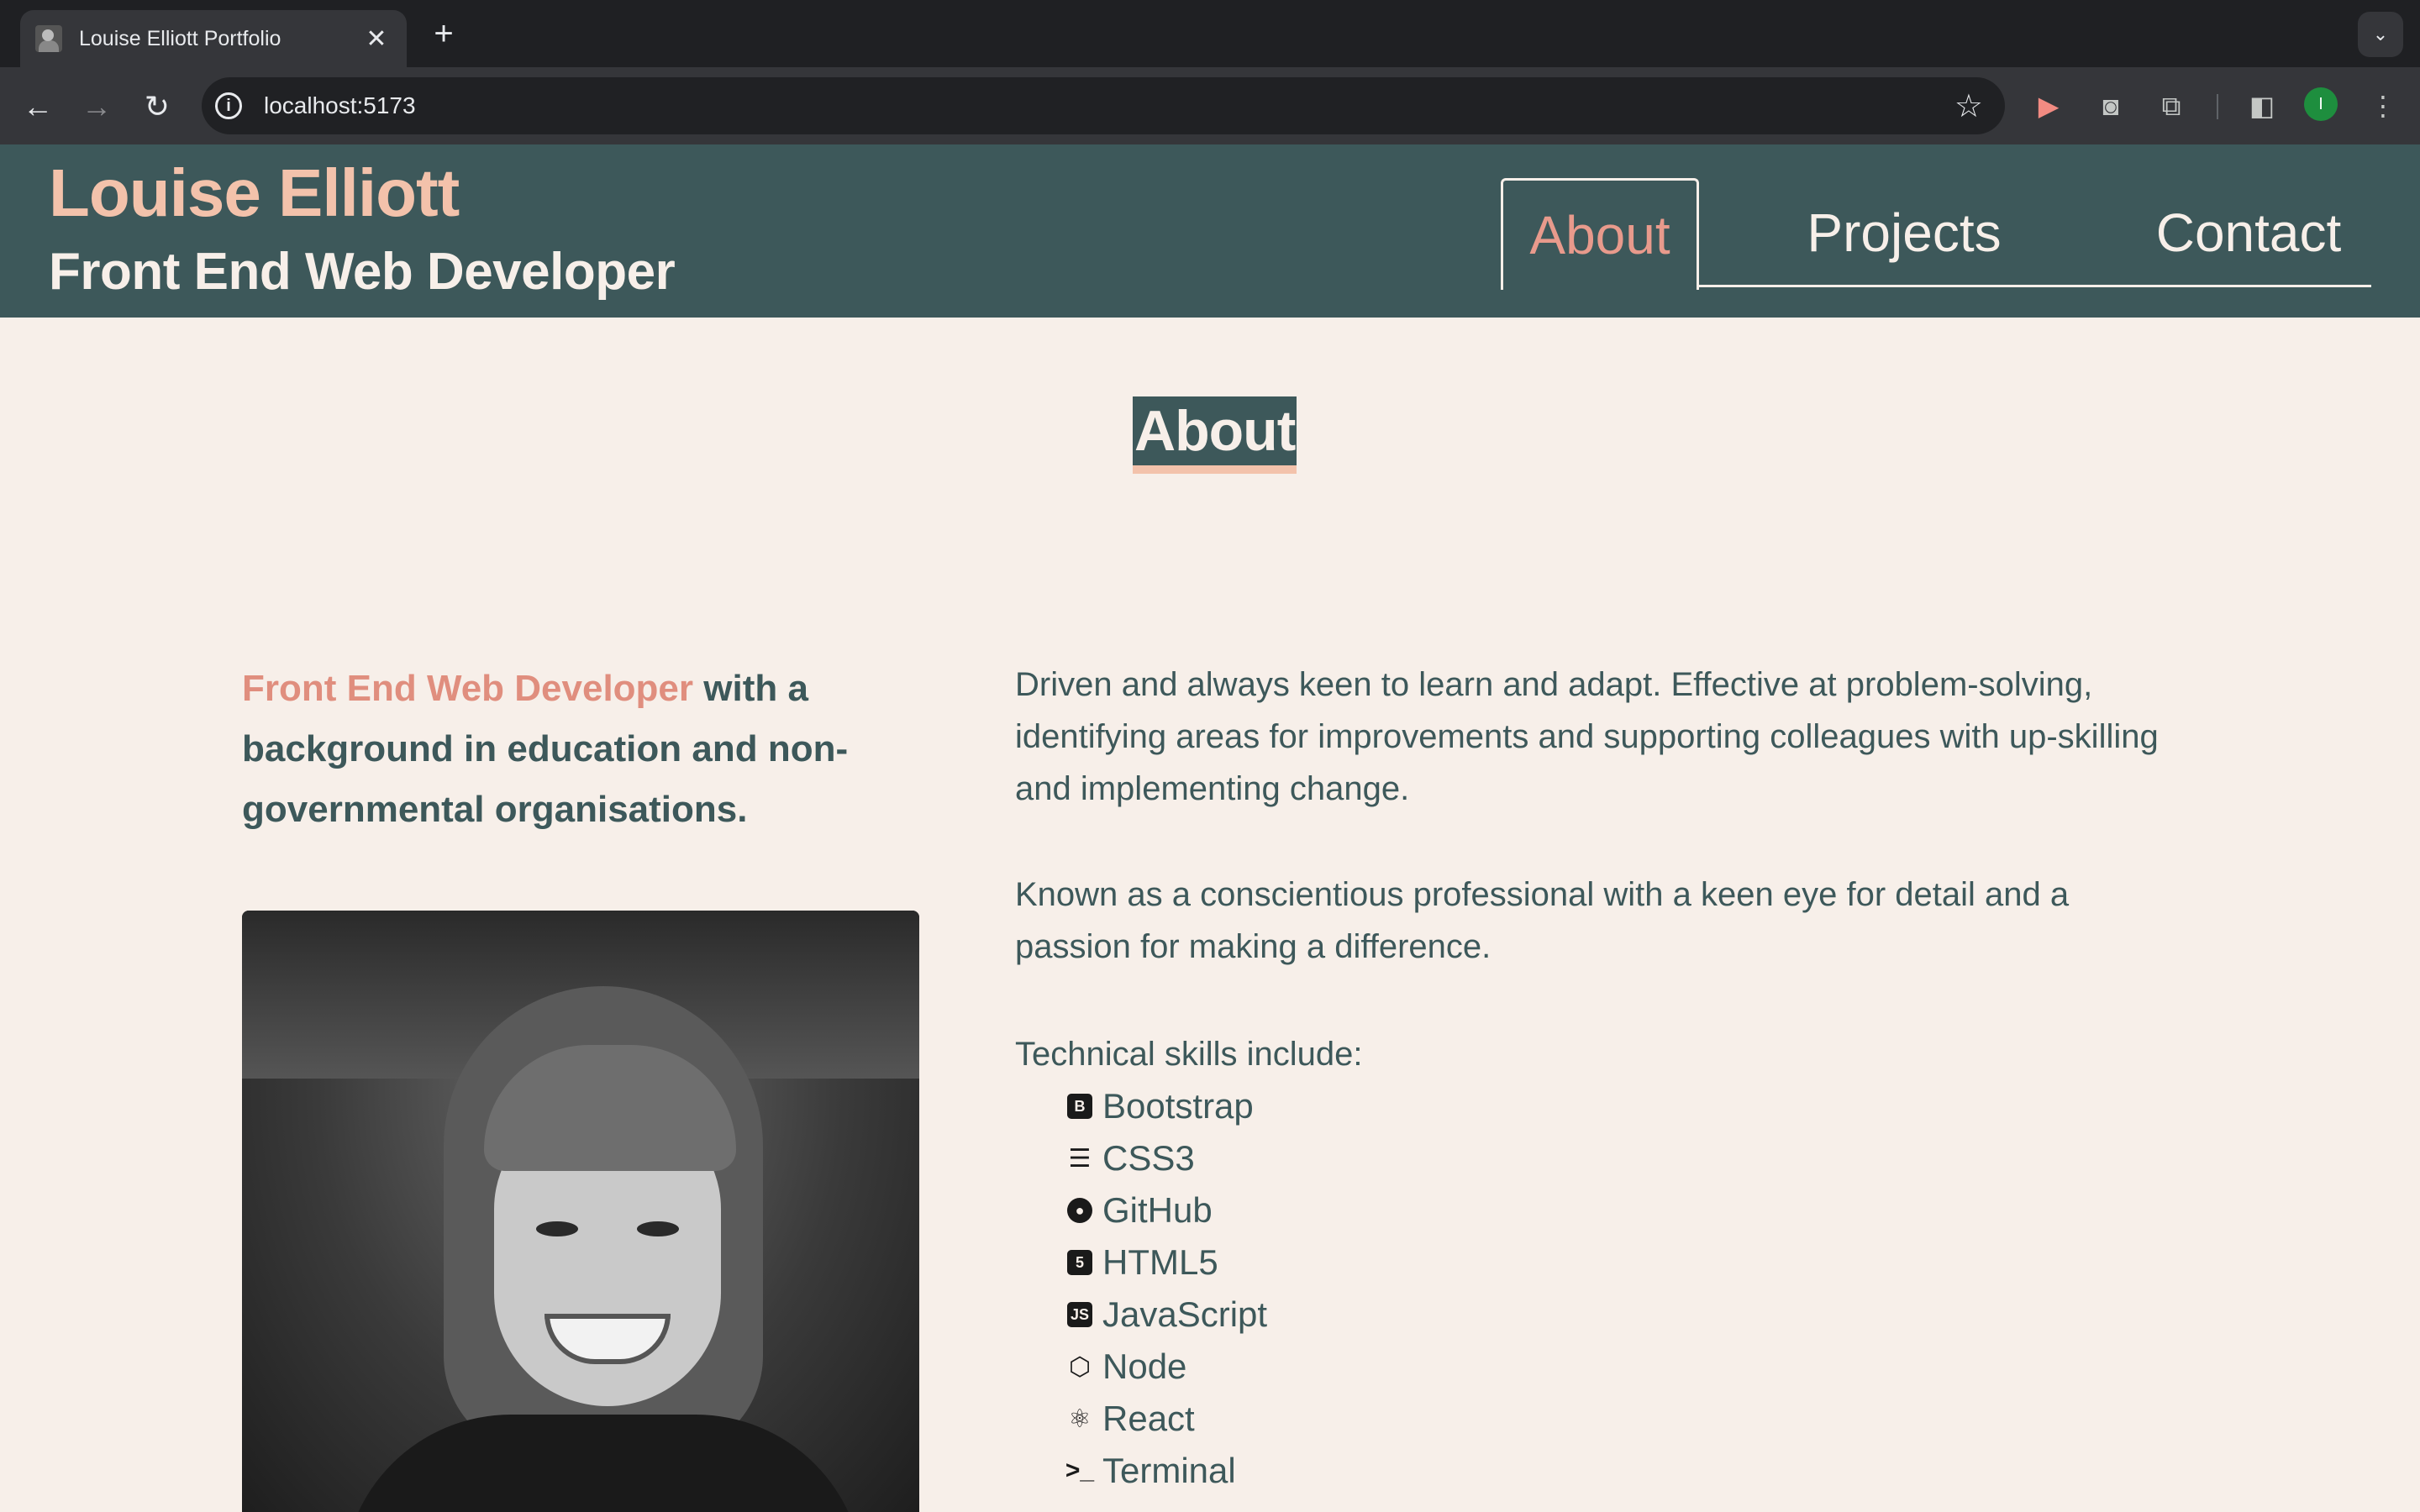 The width and height of the screenshot is (2420, 1512). What do you see at coordinates (1160, 1262) in the screenshot?
I see `skill-name: HTML5` at bounding box center [1160, 1262].